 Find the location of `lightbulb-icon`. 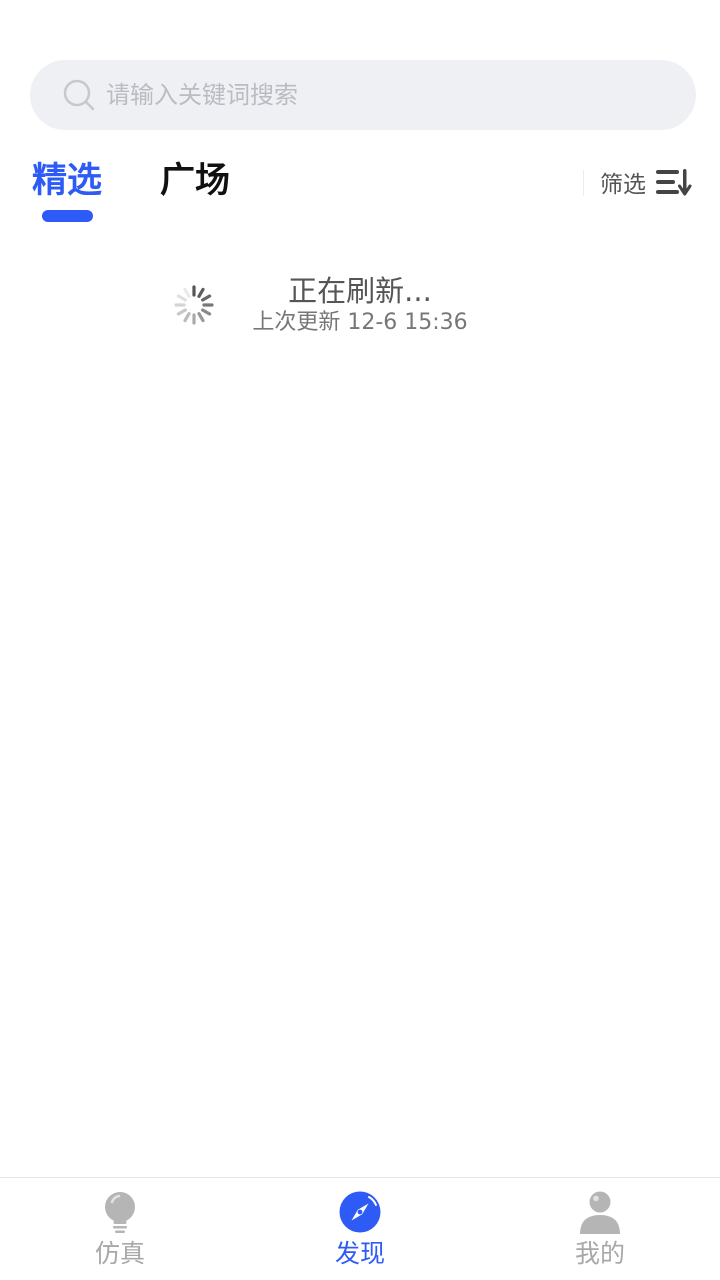

lightbulb-icon is located at coordinates (120, 1212).